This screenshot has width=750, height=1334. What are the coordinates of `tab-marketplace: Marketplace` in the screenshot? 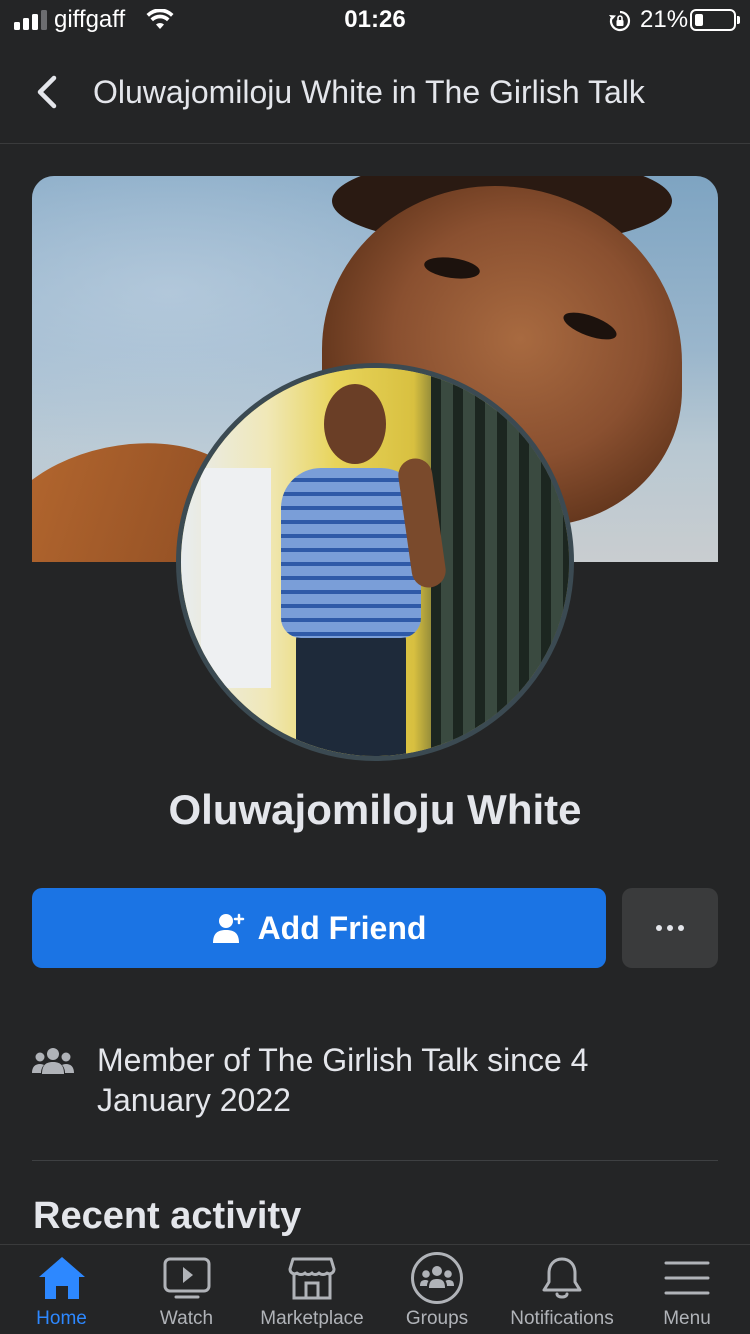 It's located at (312, 1289).